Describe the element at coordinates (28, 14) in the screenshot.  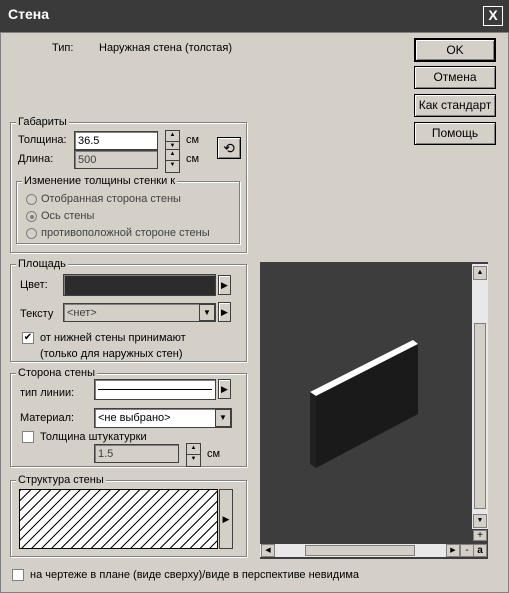
I see `window-title: Стена` at that location.